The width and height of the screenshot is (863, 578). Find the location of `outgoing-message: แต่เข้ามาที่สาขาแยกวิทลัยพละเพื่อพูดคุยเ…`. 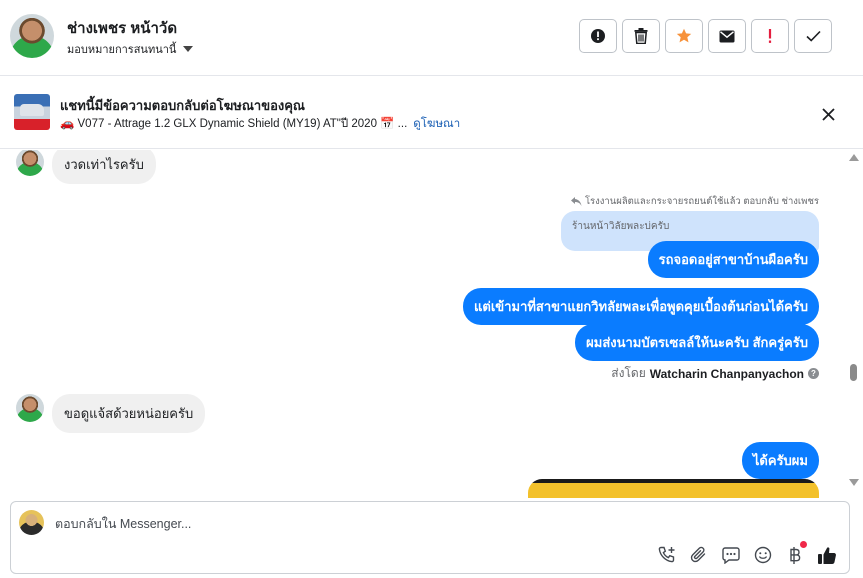

outgoing-message: แต่เข้ามาที่สาขาแยกวิทลัยพละเพื่อพูดคุยเ… is located at coordinates (641, 306).